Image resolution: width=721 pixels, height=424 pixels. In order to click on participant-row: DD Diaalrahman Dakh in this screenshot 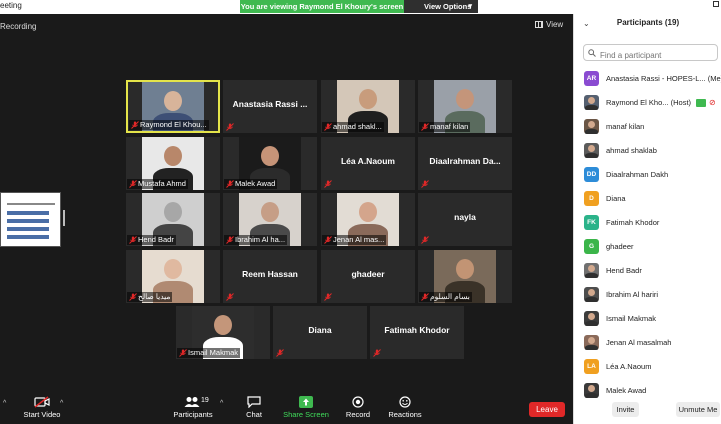, I will do `click(647, 175)`.